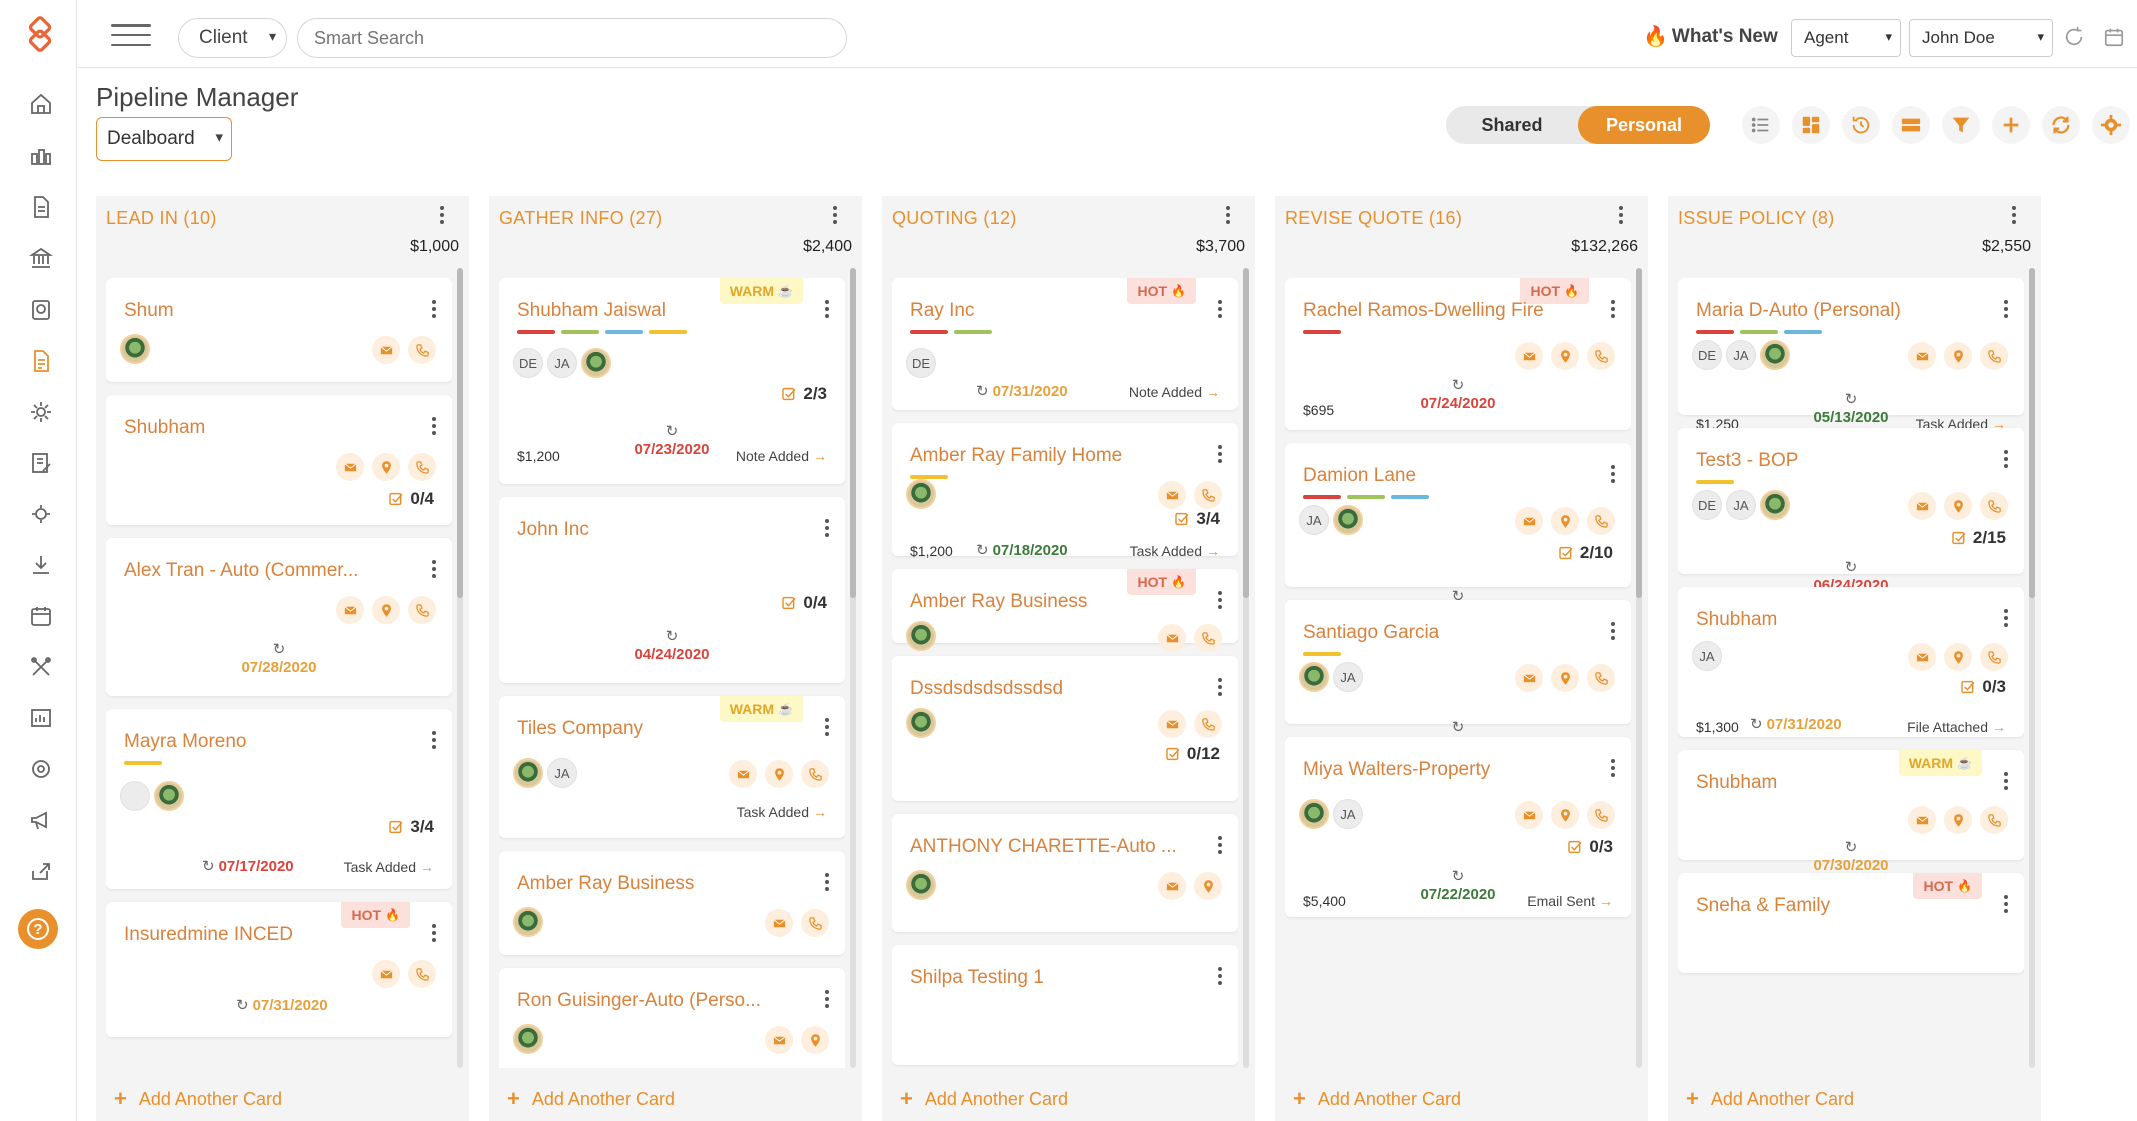 Image resolution: width=2137 pixels, height=1121 pixels. I want to click on deal-card: Amber Ray Business, so click(672, 903).